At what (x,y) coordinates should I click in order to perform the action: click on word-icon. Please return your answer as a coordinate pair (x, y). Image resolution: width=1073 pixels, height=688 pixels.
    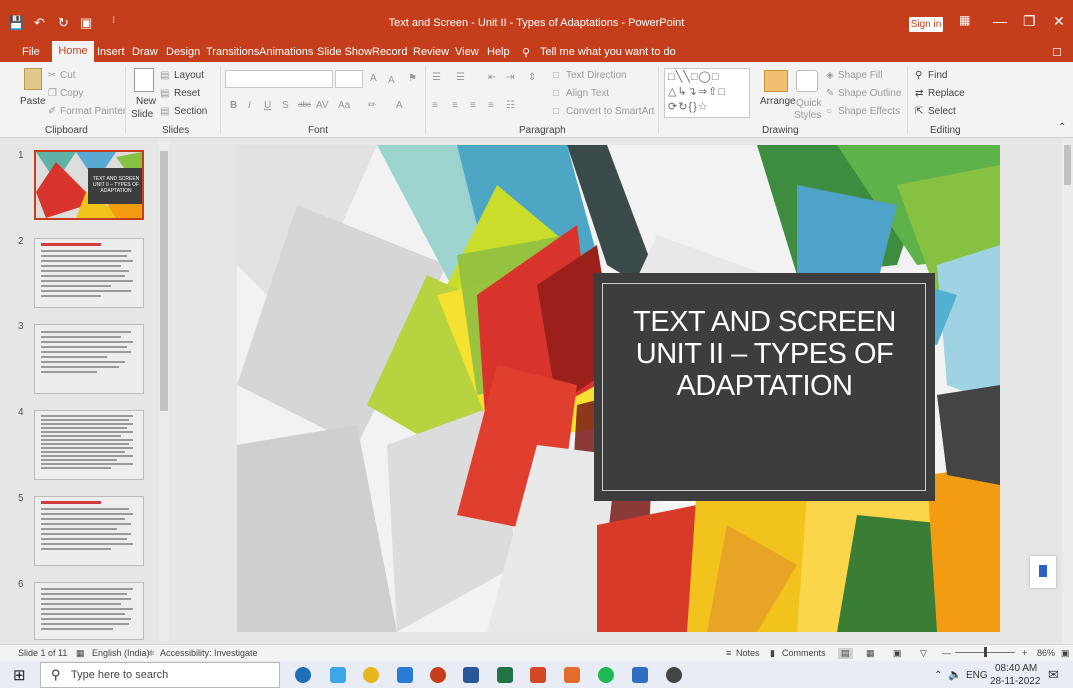
    Looking at the image, I should click on (471, 675).